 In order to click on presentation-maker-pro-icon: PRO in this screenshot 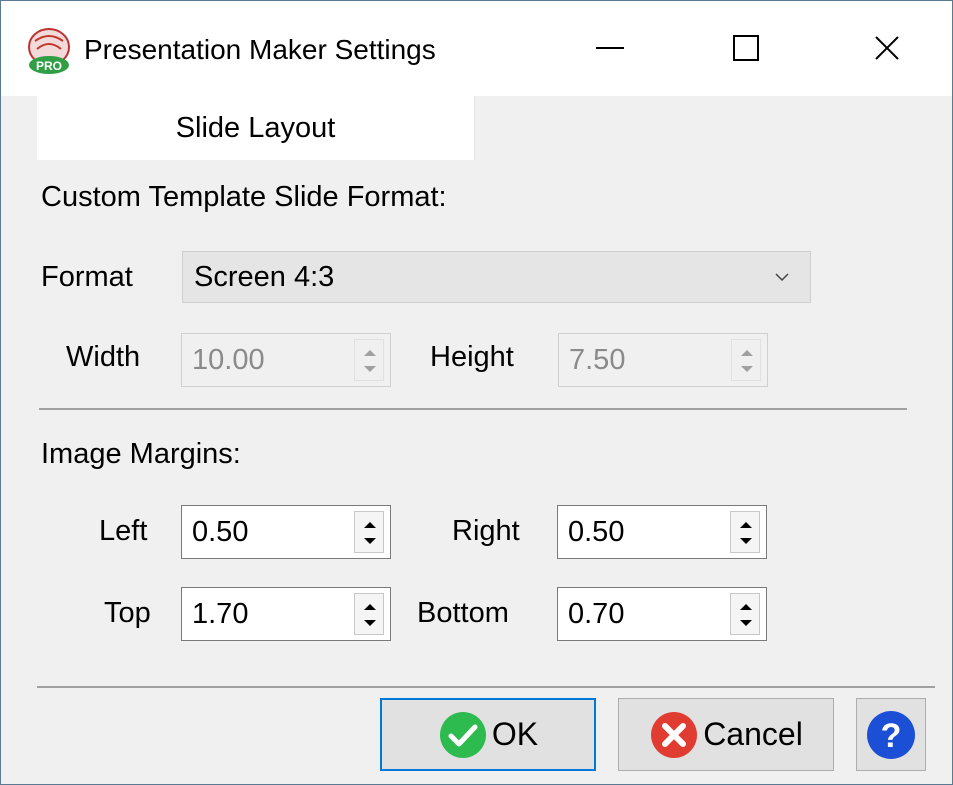, I will do `click(51, 51)`.